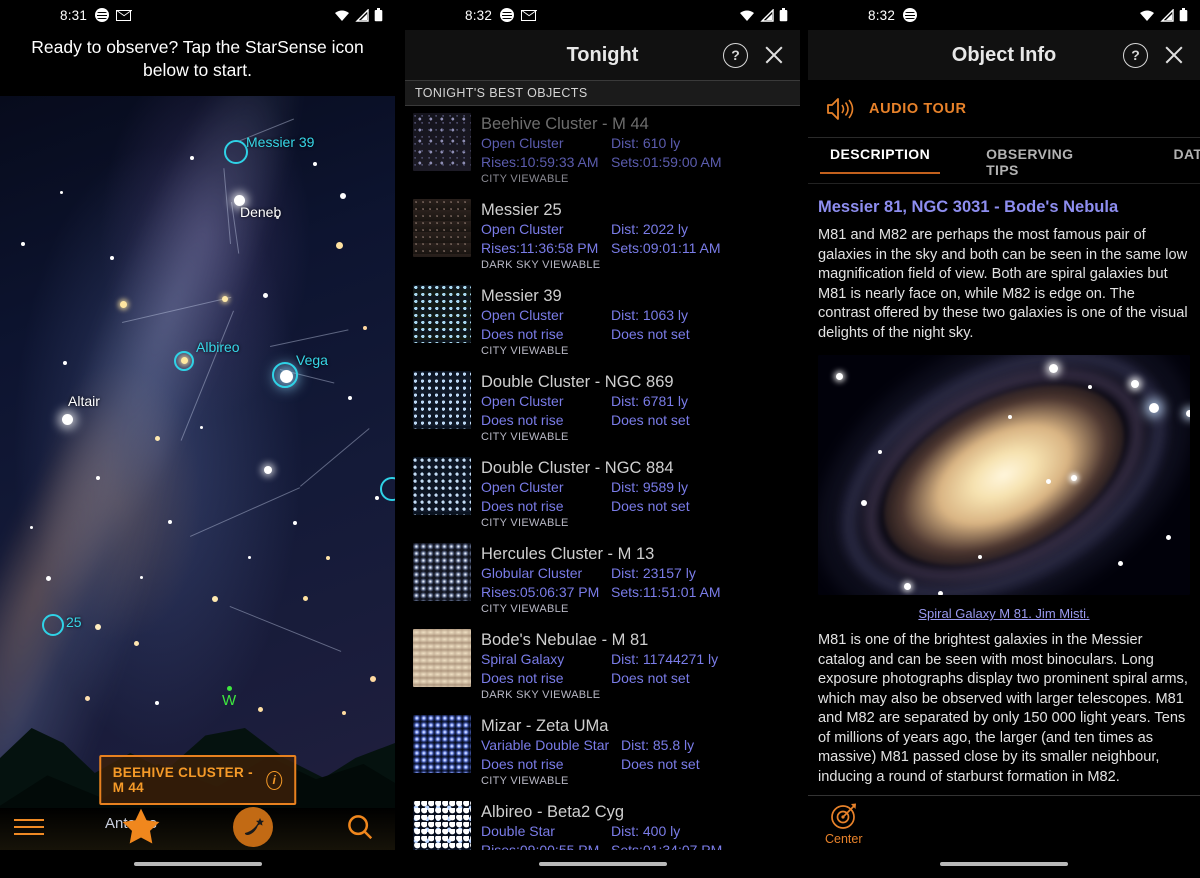  Describe the element at coordinates (650, 487) in the screenshot. I see `object-distance: Dist: 9589 ly` at that location.